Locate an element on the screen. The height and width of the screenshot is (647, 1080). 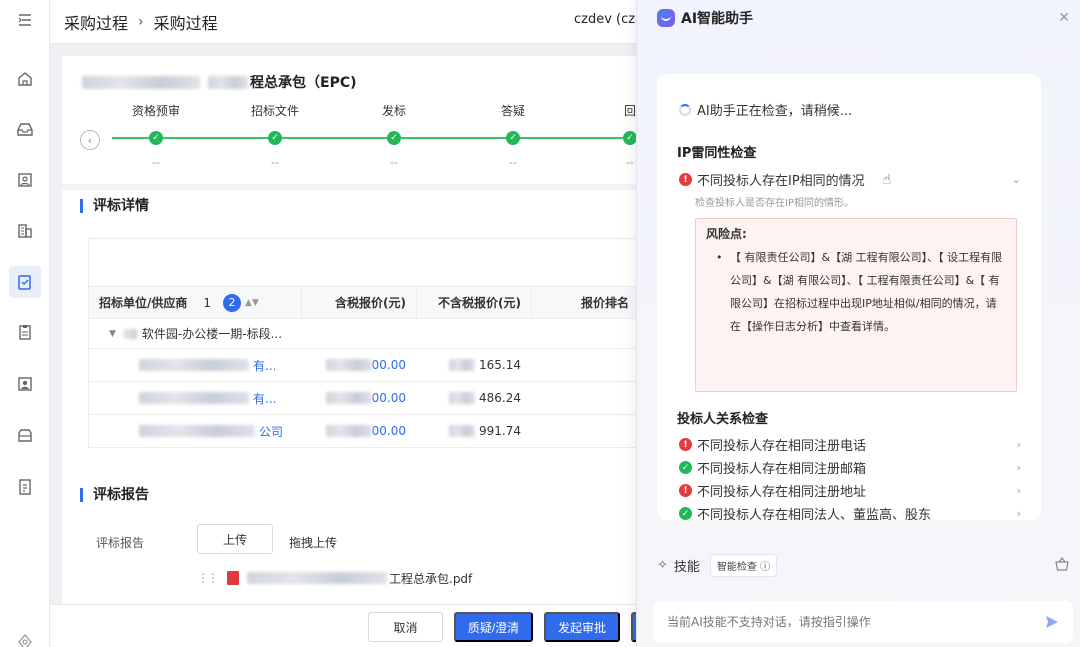
sort-index: 1 is located at coordinates (207, 302).